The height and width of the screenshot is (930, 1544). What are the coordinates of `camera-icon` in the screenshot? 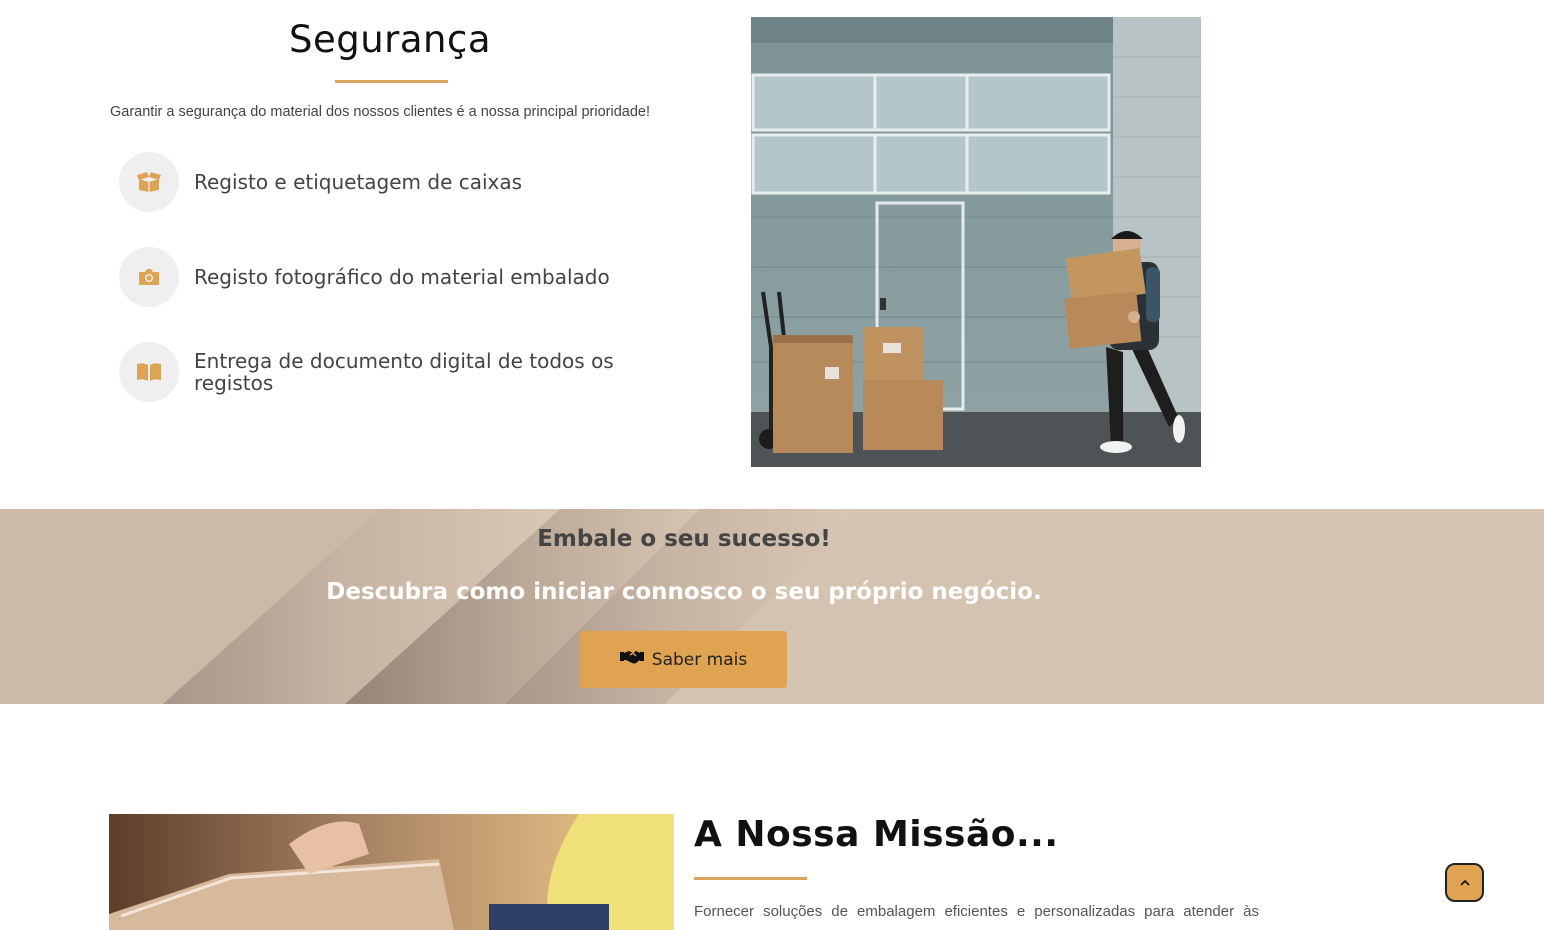 It's located at (149, 277).